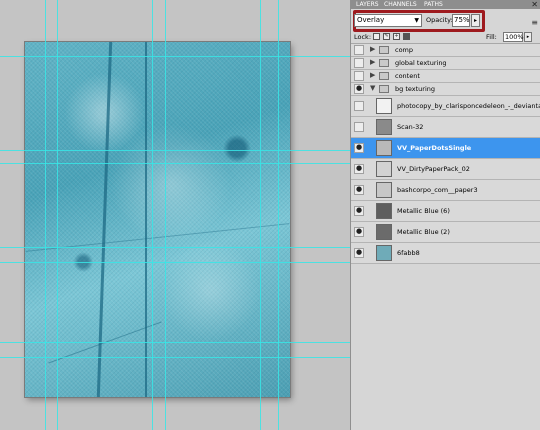 This screenshot has width=540, height=430. I want to click on layer-row: VV_PaperDotsSingle, so click(445, 148).